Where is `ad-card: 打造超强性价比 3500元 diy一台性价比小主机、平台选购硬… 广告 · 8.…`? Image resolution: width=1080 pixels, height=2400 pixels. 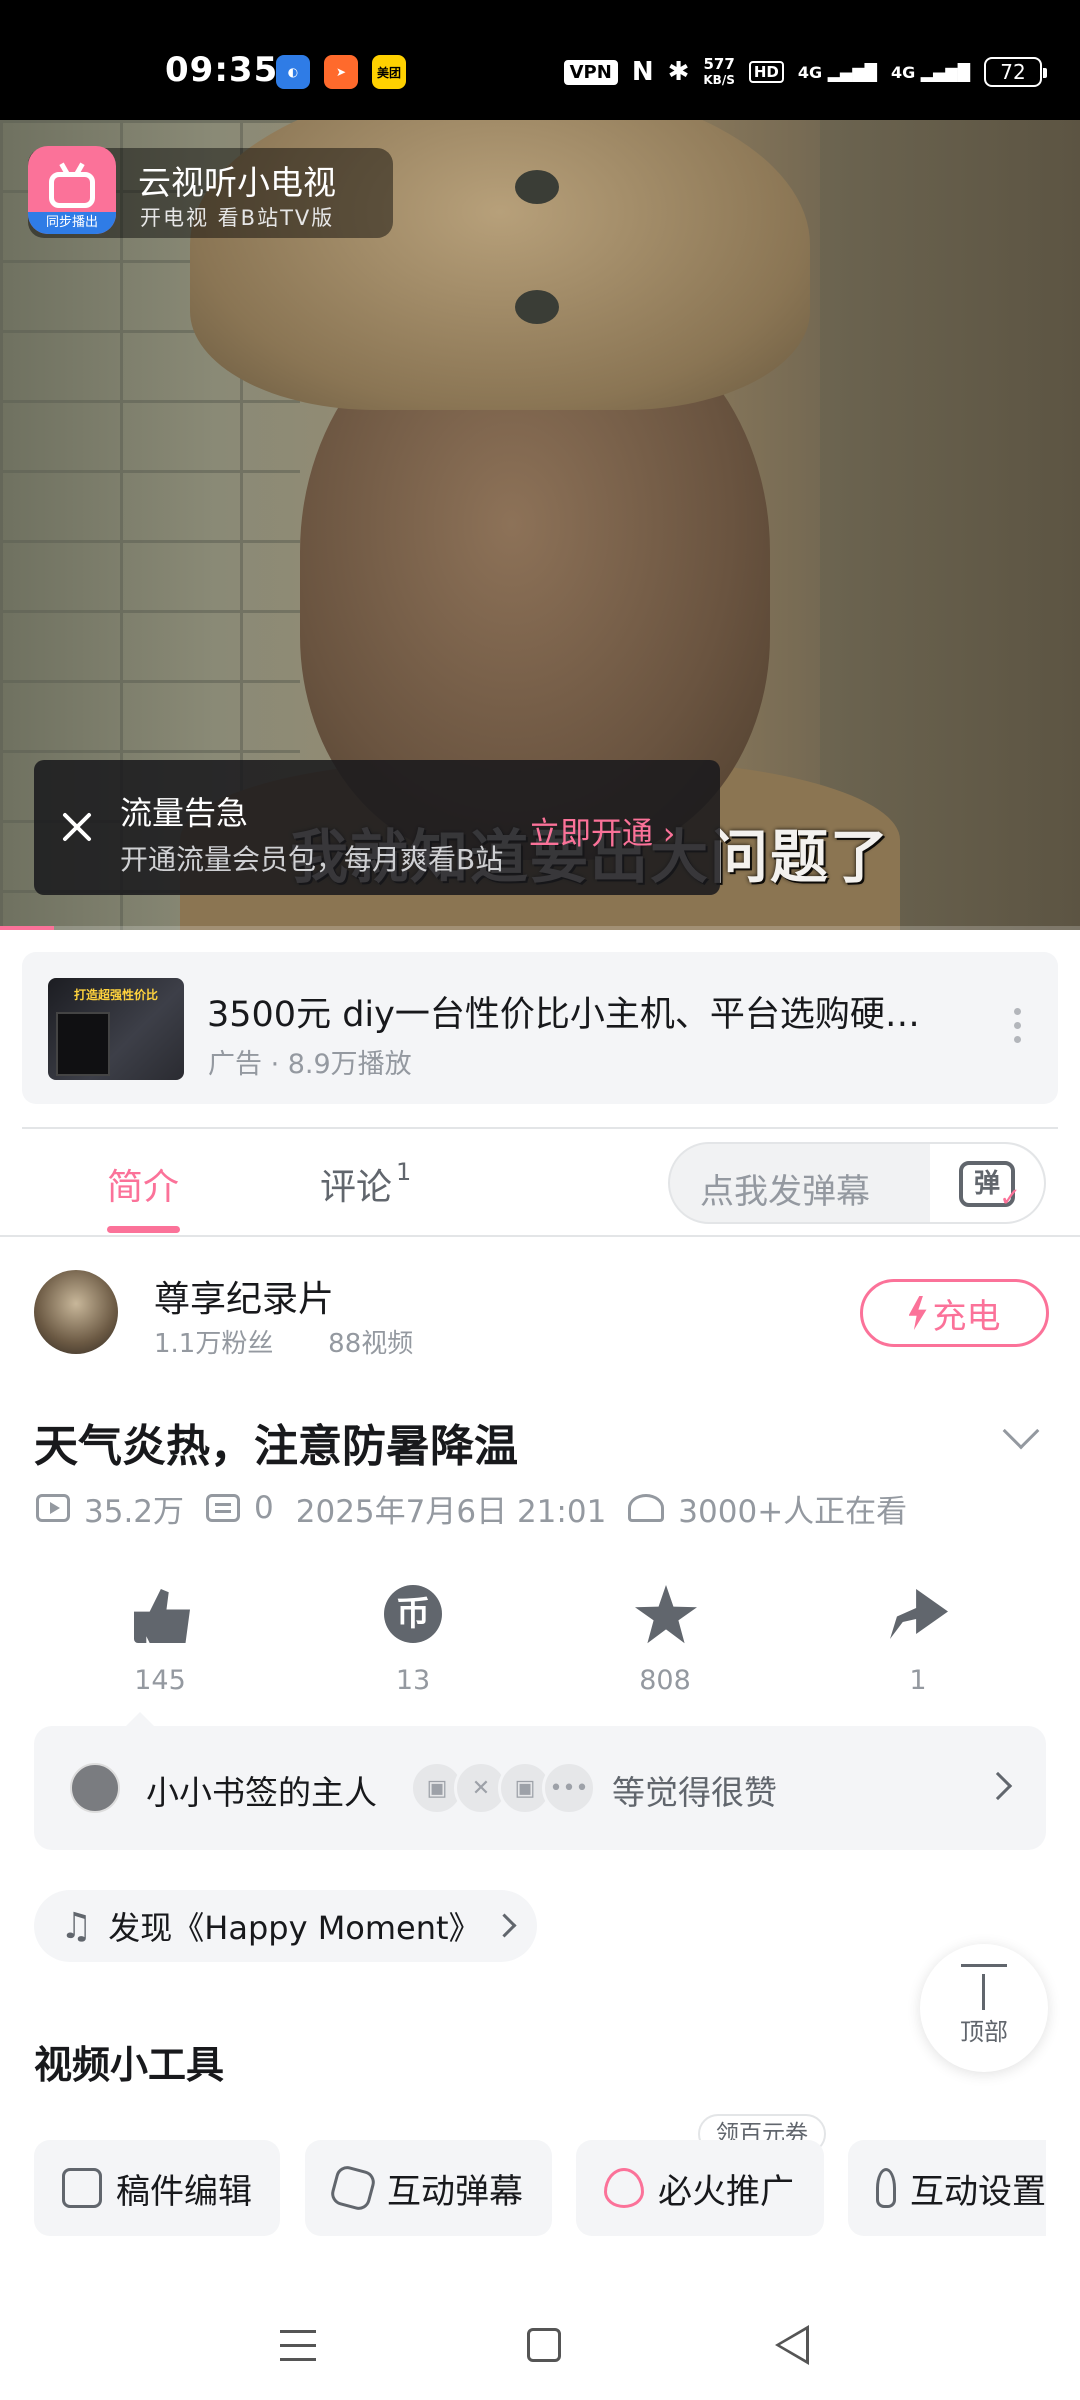
ad-card: 打造超强性价比 3500元 diy一台性价比小主机、平台选购硬… 广告 · 8.… is located at coordinates (540, 1028).